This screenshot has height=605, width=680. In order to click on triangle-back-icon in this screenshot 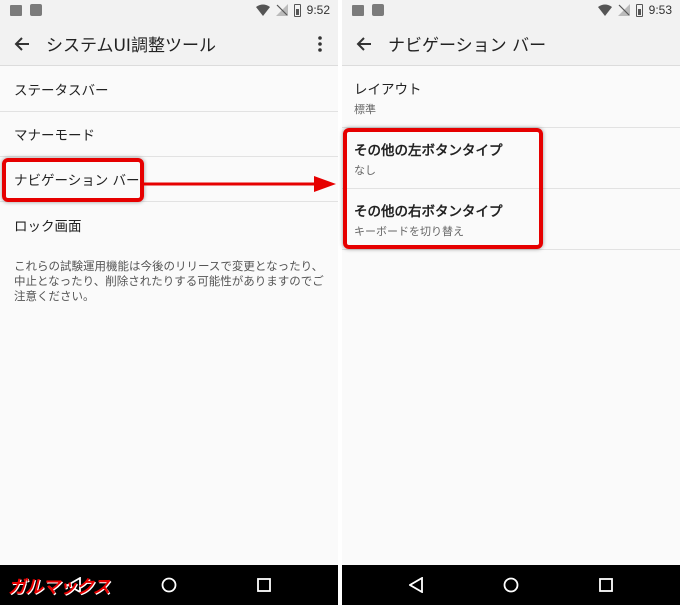, I will do `click(416, 585)`.